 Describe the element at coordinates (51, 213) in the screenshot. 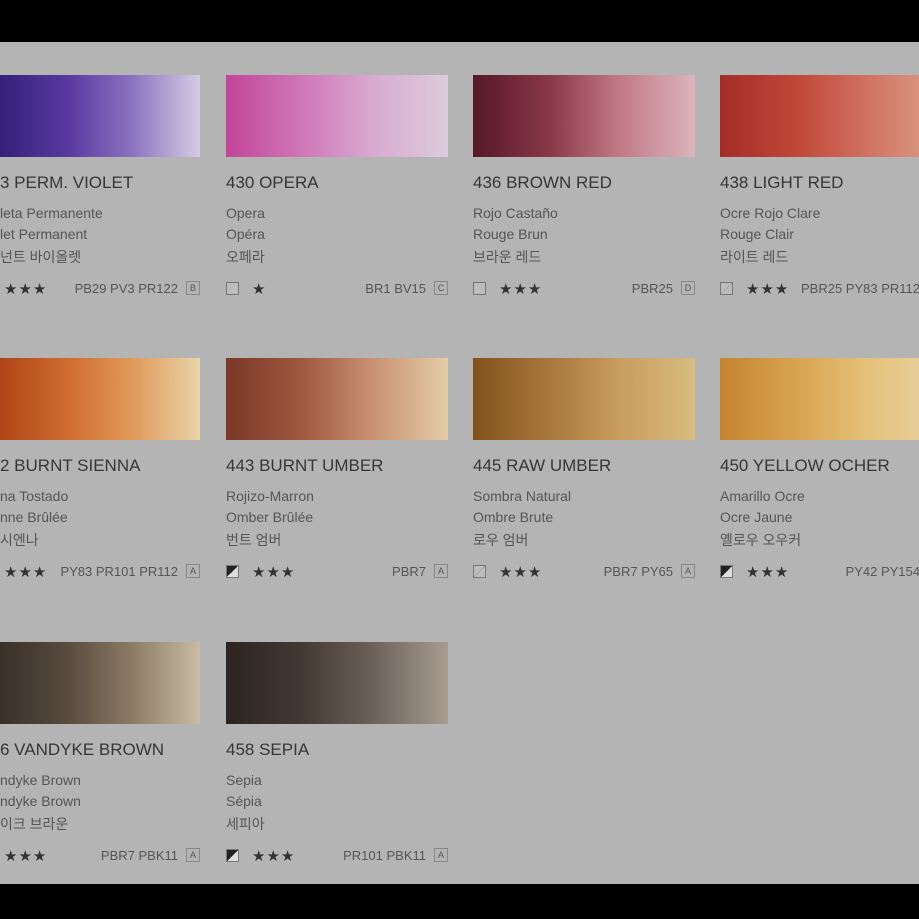

I see `spanish-name: leta Permanente` at that location.